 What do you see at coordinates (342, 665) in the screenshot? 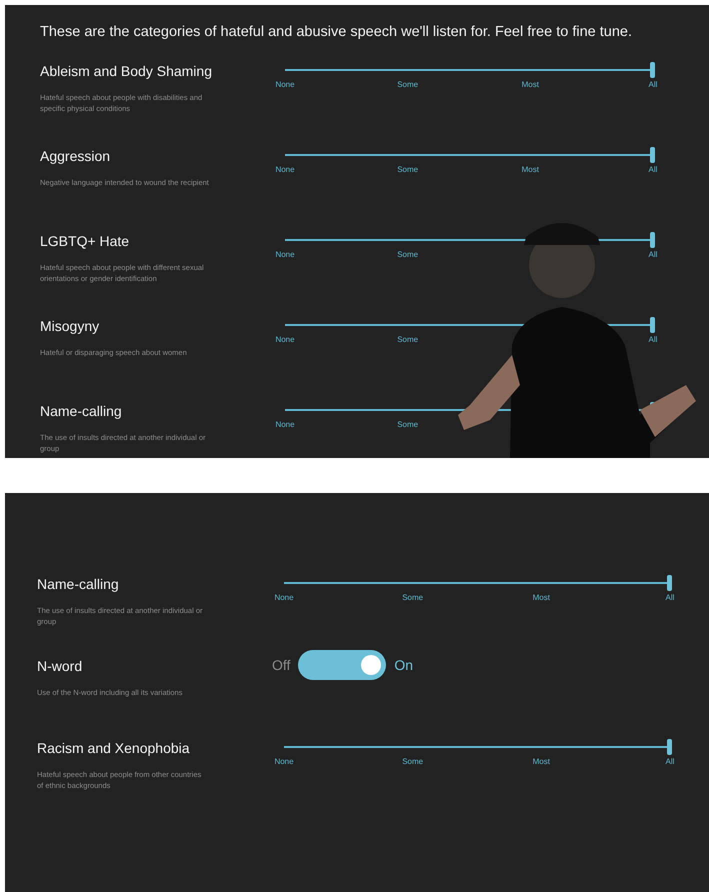
I see `toggle-switch` at bounding box center [342, 665].